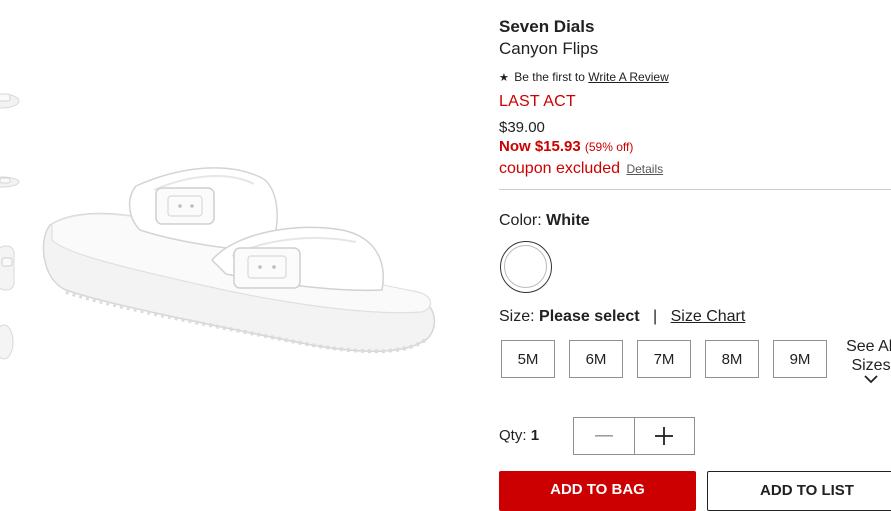  I want to click on plus-icon, so click(664, 436).